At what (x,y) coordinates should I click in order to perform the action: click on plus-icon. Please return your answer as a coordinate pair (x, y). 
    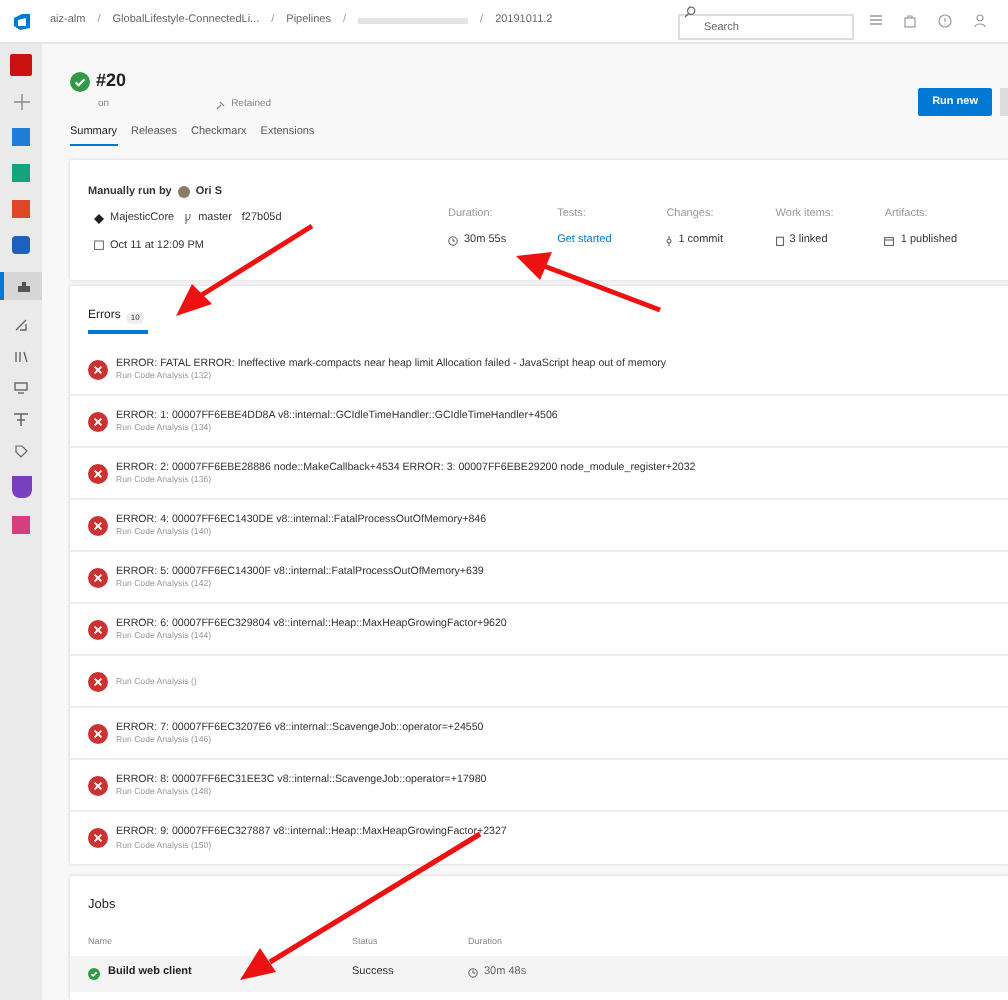
    Looking at the image, I should click on (21, 102).